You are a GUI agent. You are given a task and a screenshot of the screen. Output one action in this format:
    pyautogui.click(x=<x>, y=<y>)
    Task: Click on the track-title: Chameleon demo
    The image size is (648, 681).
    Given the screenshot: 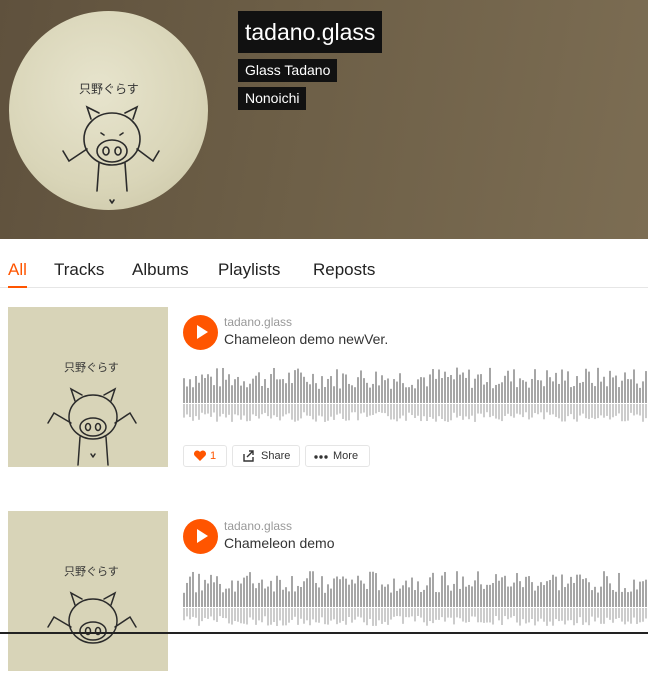 What is the action you would take?
    pyautogui.click(x=279, y=543)
    